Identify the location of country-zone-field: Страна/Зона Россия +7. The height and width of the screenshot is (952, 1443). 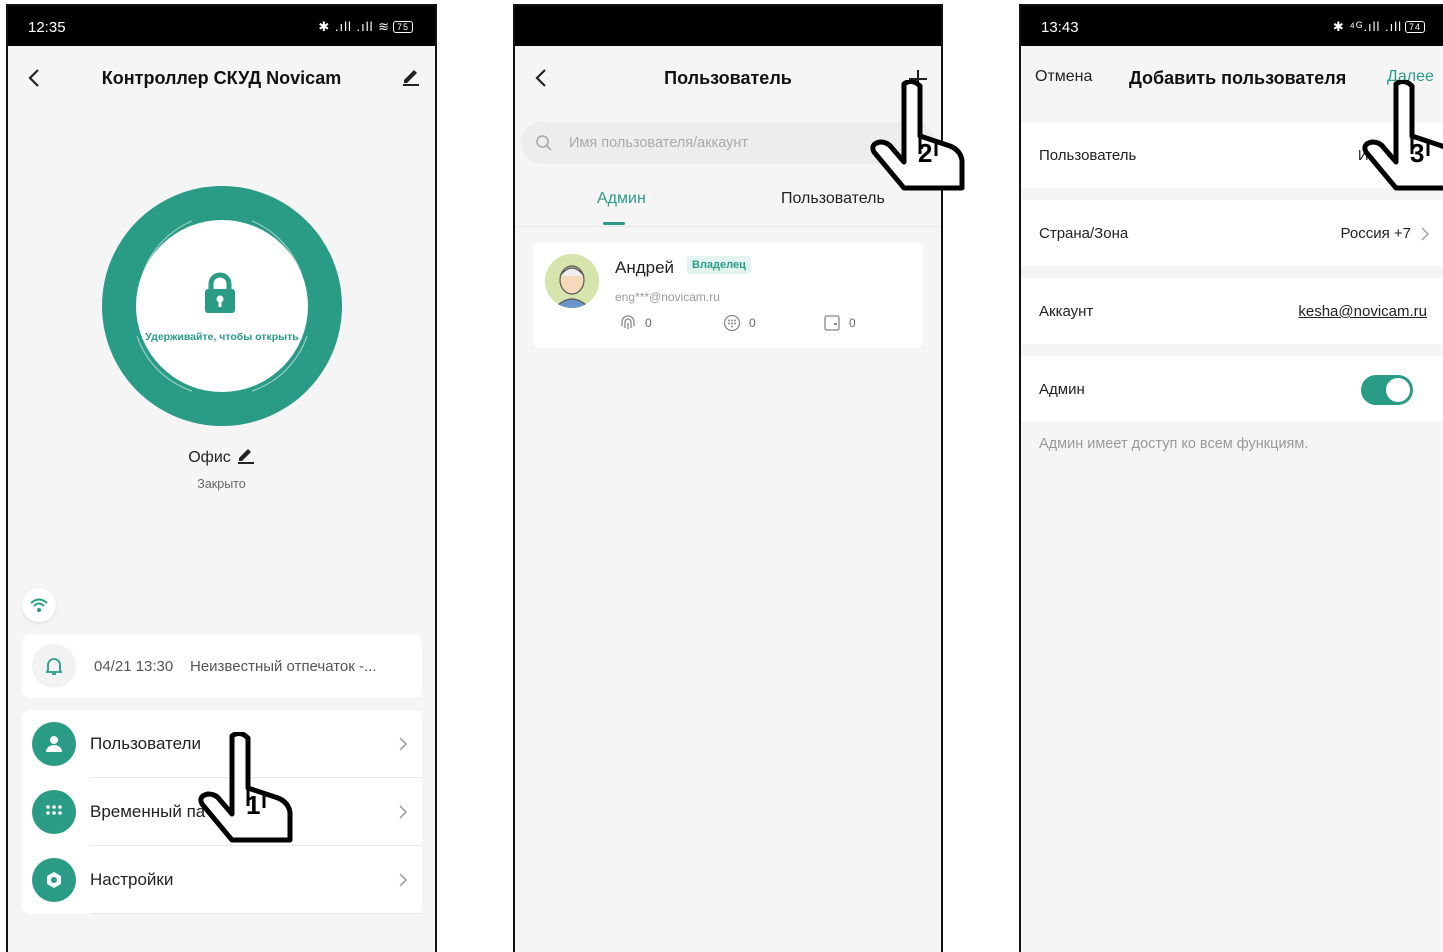
(1232, 233).